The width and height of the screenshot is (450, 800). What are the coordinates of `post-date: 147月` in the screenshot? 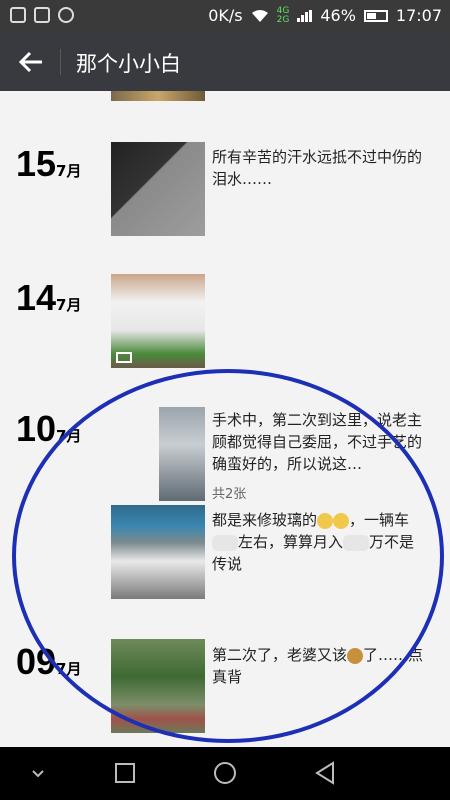 It's located at (48, 298).